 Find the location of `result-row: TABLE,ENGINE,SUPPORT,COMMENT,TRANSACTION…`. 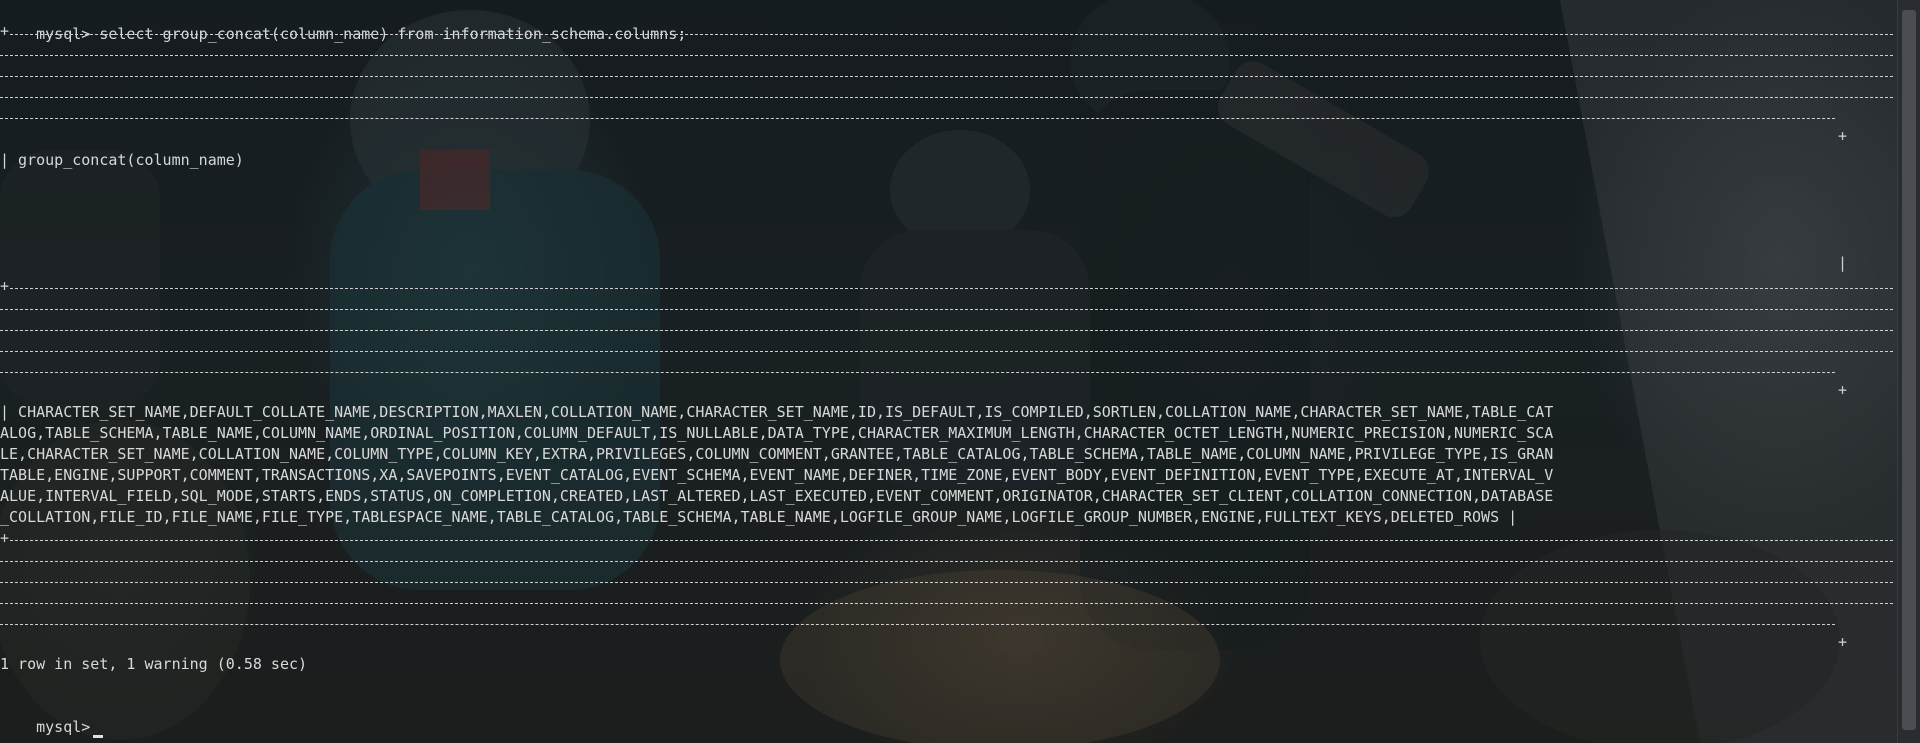

result-row: TABLE,ENGINE,SUPPORT,COMMENT,TRANSACTION… is located at coordinates (777, 475).